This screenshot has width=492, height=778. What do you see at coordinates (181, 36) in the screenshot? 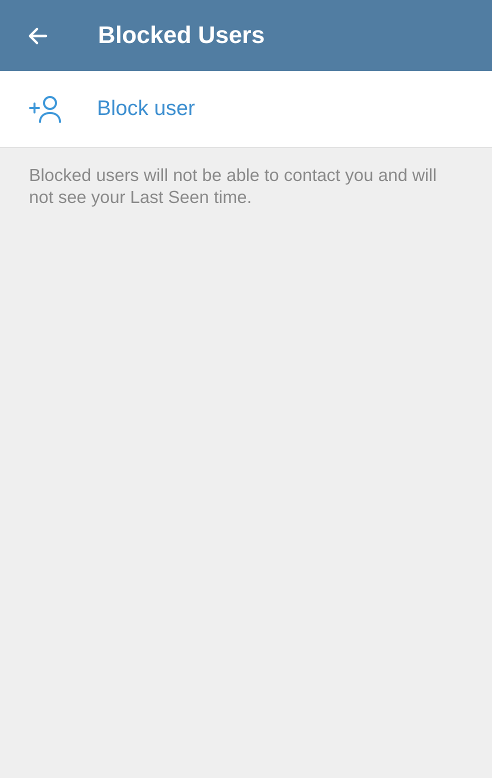
I see `screen-title: Blocked Users` at bounding box center [181, 36].